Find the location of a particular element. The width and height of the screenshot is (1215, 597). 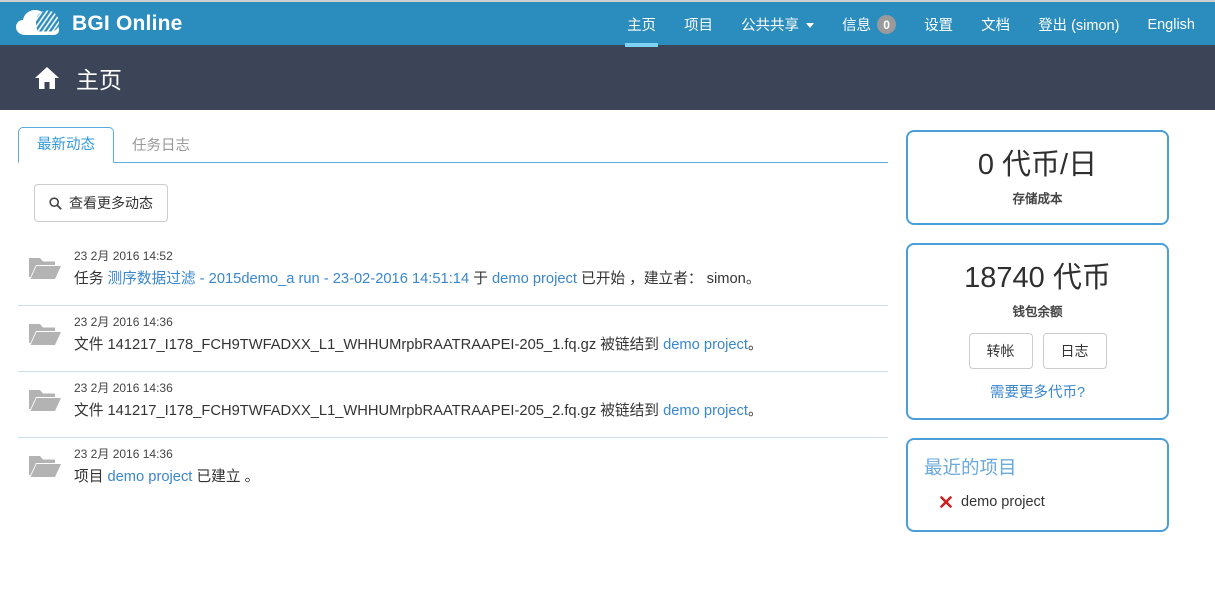

activity-body: 23 2月 2016 14:36 项目 demo project 已建立 。 is located at coordinates (481, 467).